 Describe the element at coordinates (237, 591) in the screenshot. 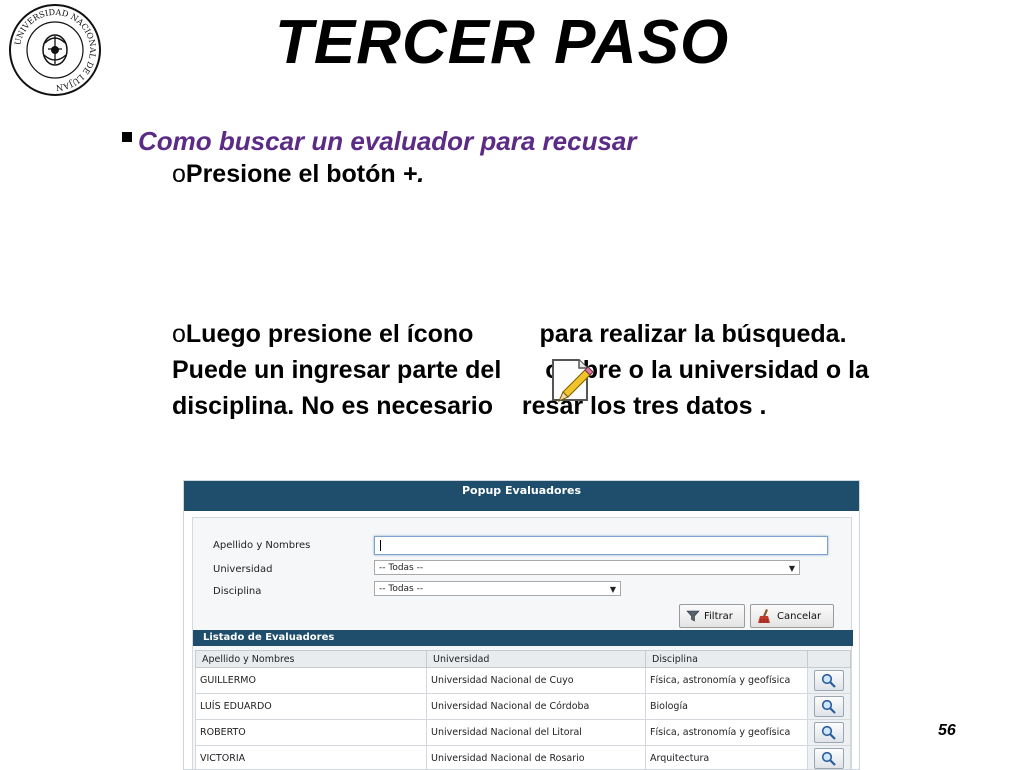

I see `discipline-field-label: Disciplina` at that location.